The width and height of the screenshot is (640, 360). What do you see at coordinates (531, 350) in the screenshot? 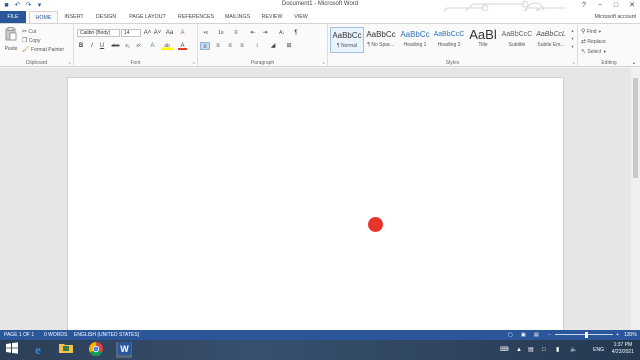
I see `network-icon: ▤` at bounding box center [531, 350].